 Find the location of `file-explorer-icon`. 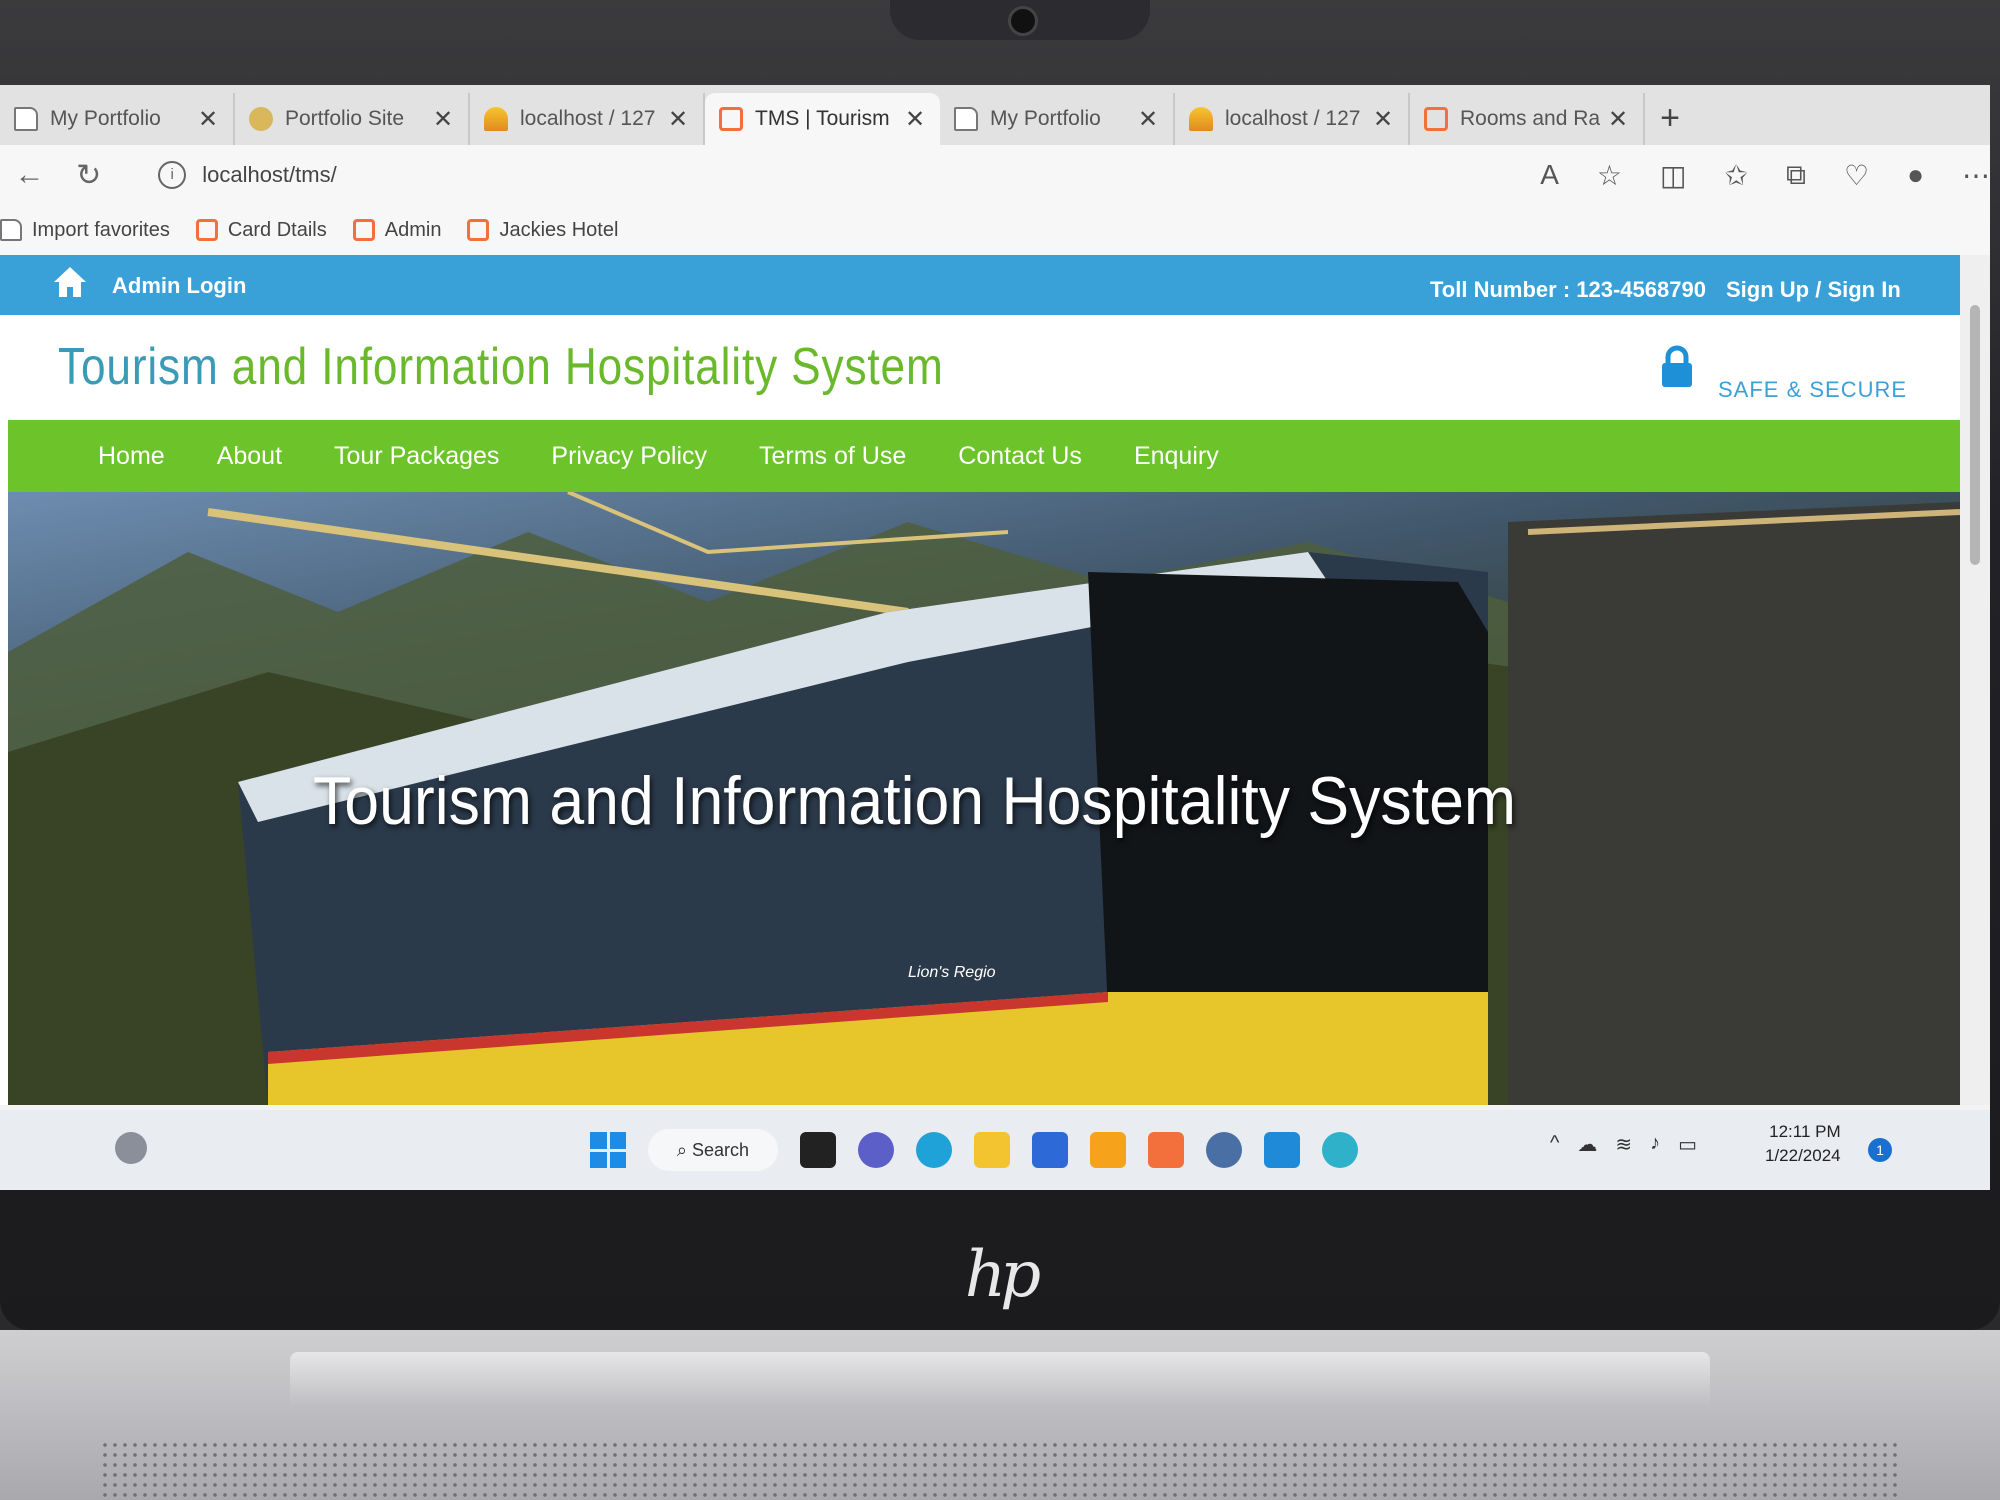

file-explorer-icon is located at coordinates (992, 1150).